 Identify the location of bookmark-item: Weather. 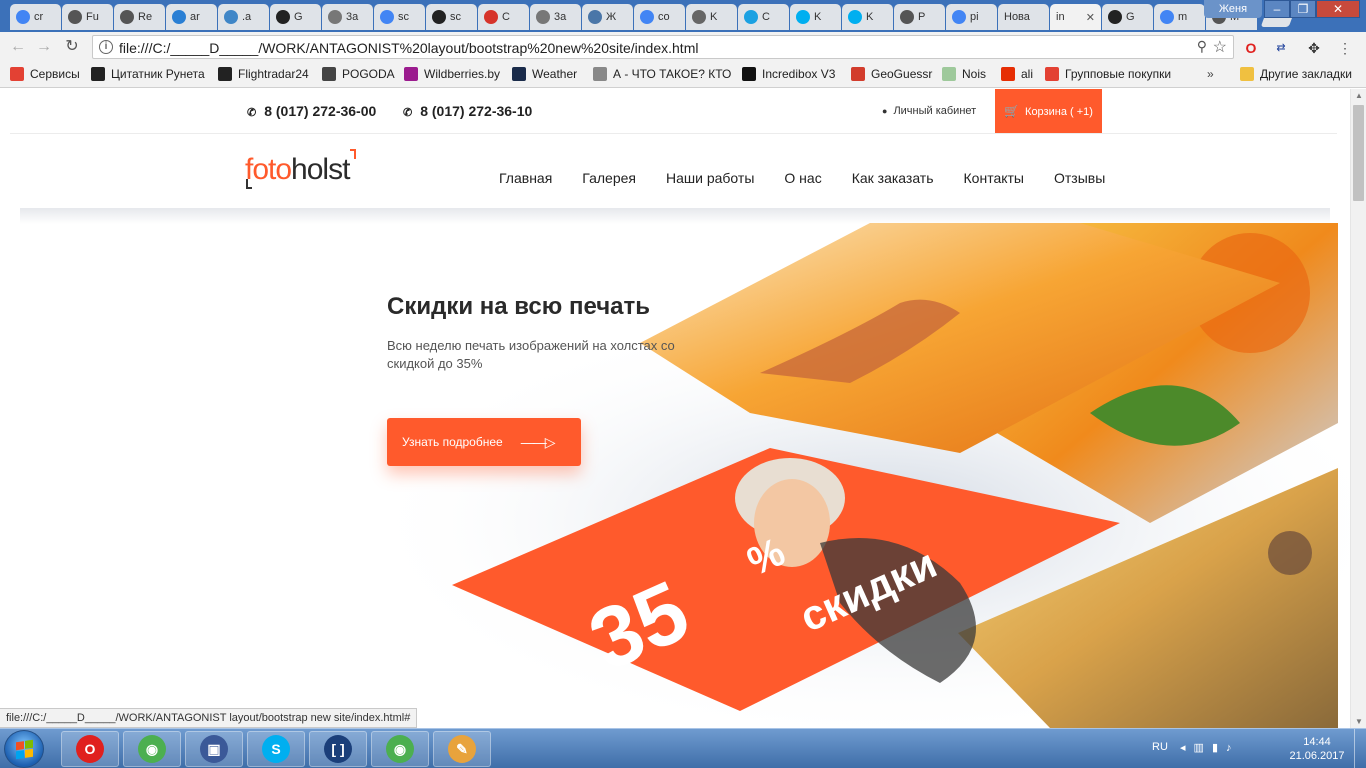
(544, 74).